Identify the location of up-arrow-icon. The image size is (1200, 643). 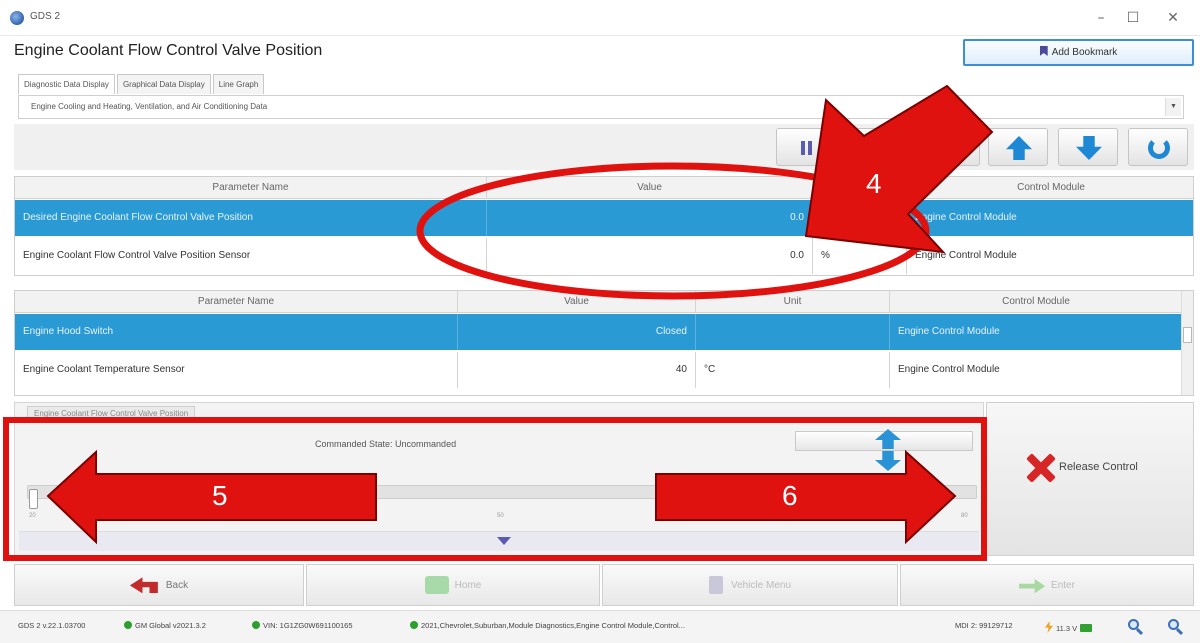
(1019, 148).